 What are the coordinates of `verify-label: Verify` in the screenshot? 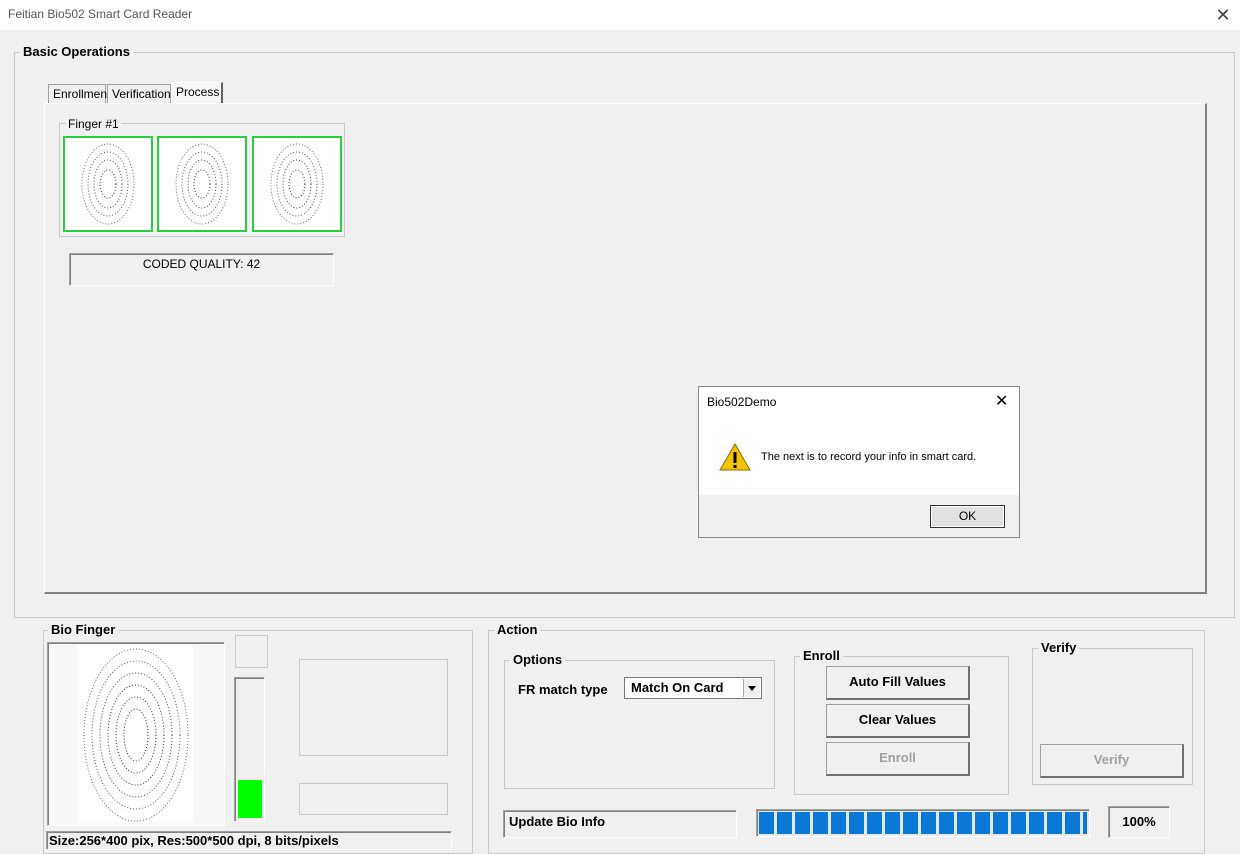 It's located at (1059, 647).